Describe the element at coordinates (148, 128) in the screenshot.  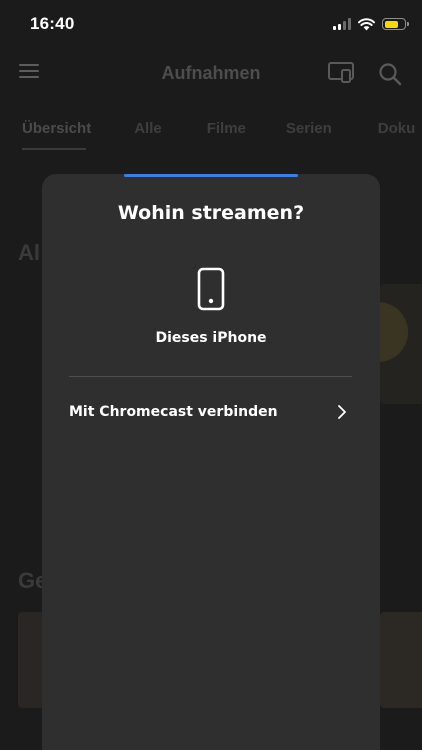
I see `tab-alle: Alle` at that location.